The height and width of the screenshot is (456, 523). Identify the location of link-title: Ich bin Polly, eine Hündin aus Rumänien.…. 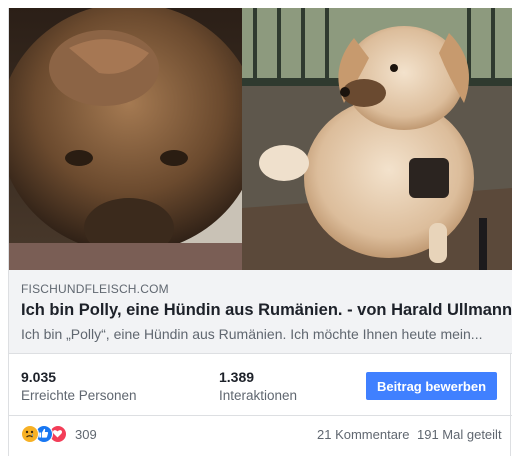
(266, 310).